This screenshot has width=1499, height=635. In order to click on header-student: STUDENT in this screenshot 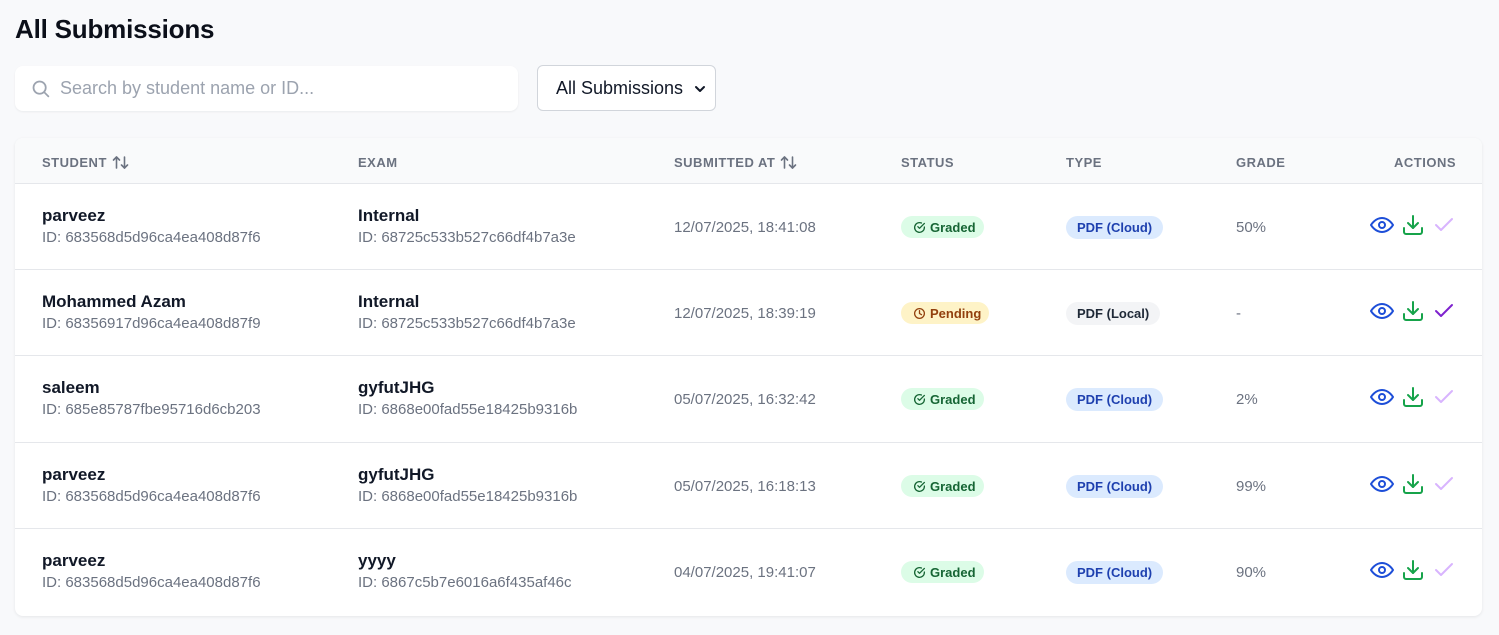, I will do `click(85, 162)`.